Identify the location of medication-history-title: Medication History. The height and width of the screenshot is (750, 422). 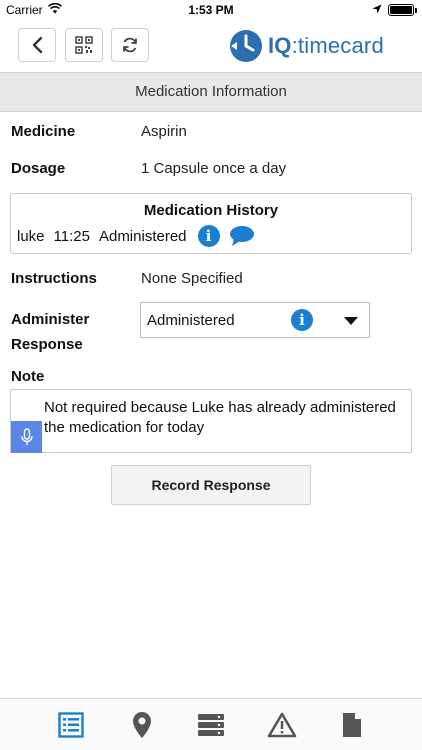
(211, 210).